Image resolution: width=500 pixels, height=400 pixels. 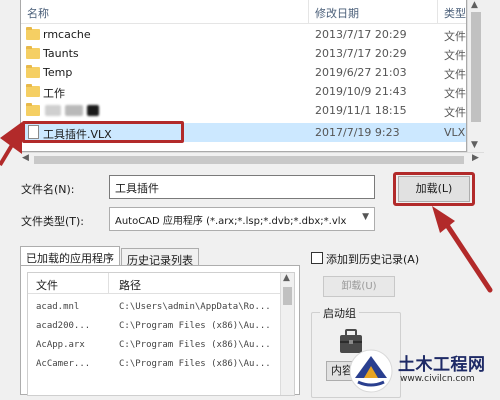 I want to click on file-list-horizontal-scrollbar: ◀ ▶, so click(x=252, y=159).